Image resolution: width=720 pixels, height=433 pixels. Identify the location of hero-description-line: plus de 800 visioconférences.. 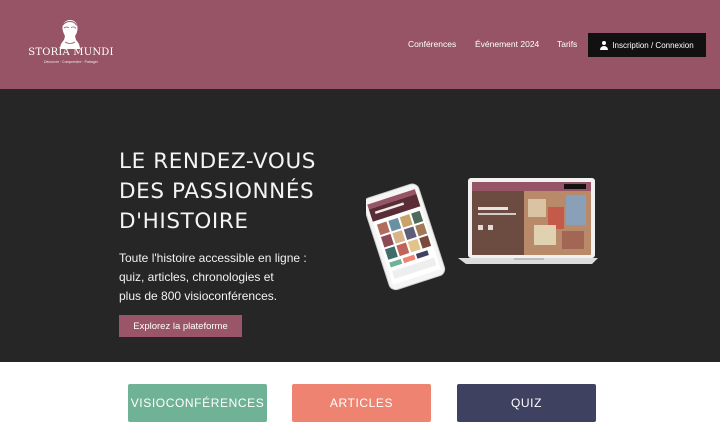
(198, 296).